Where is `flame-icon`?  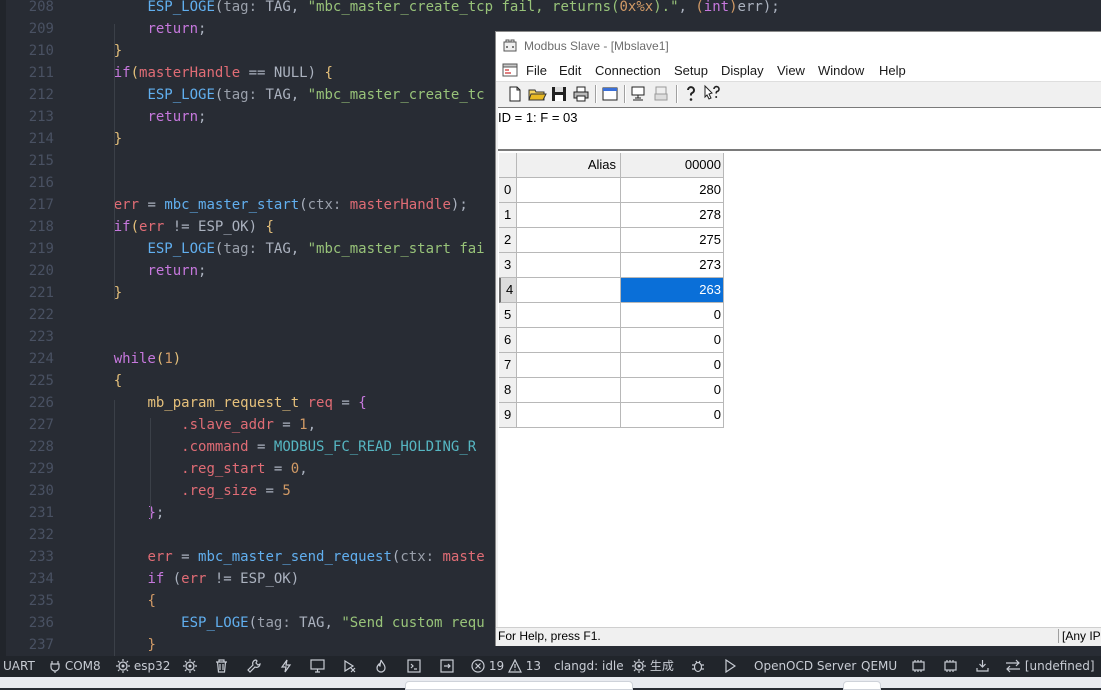 flame-icon is located at coordinates (381, 666).